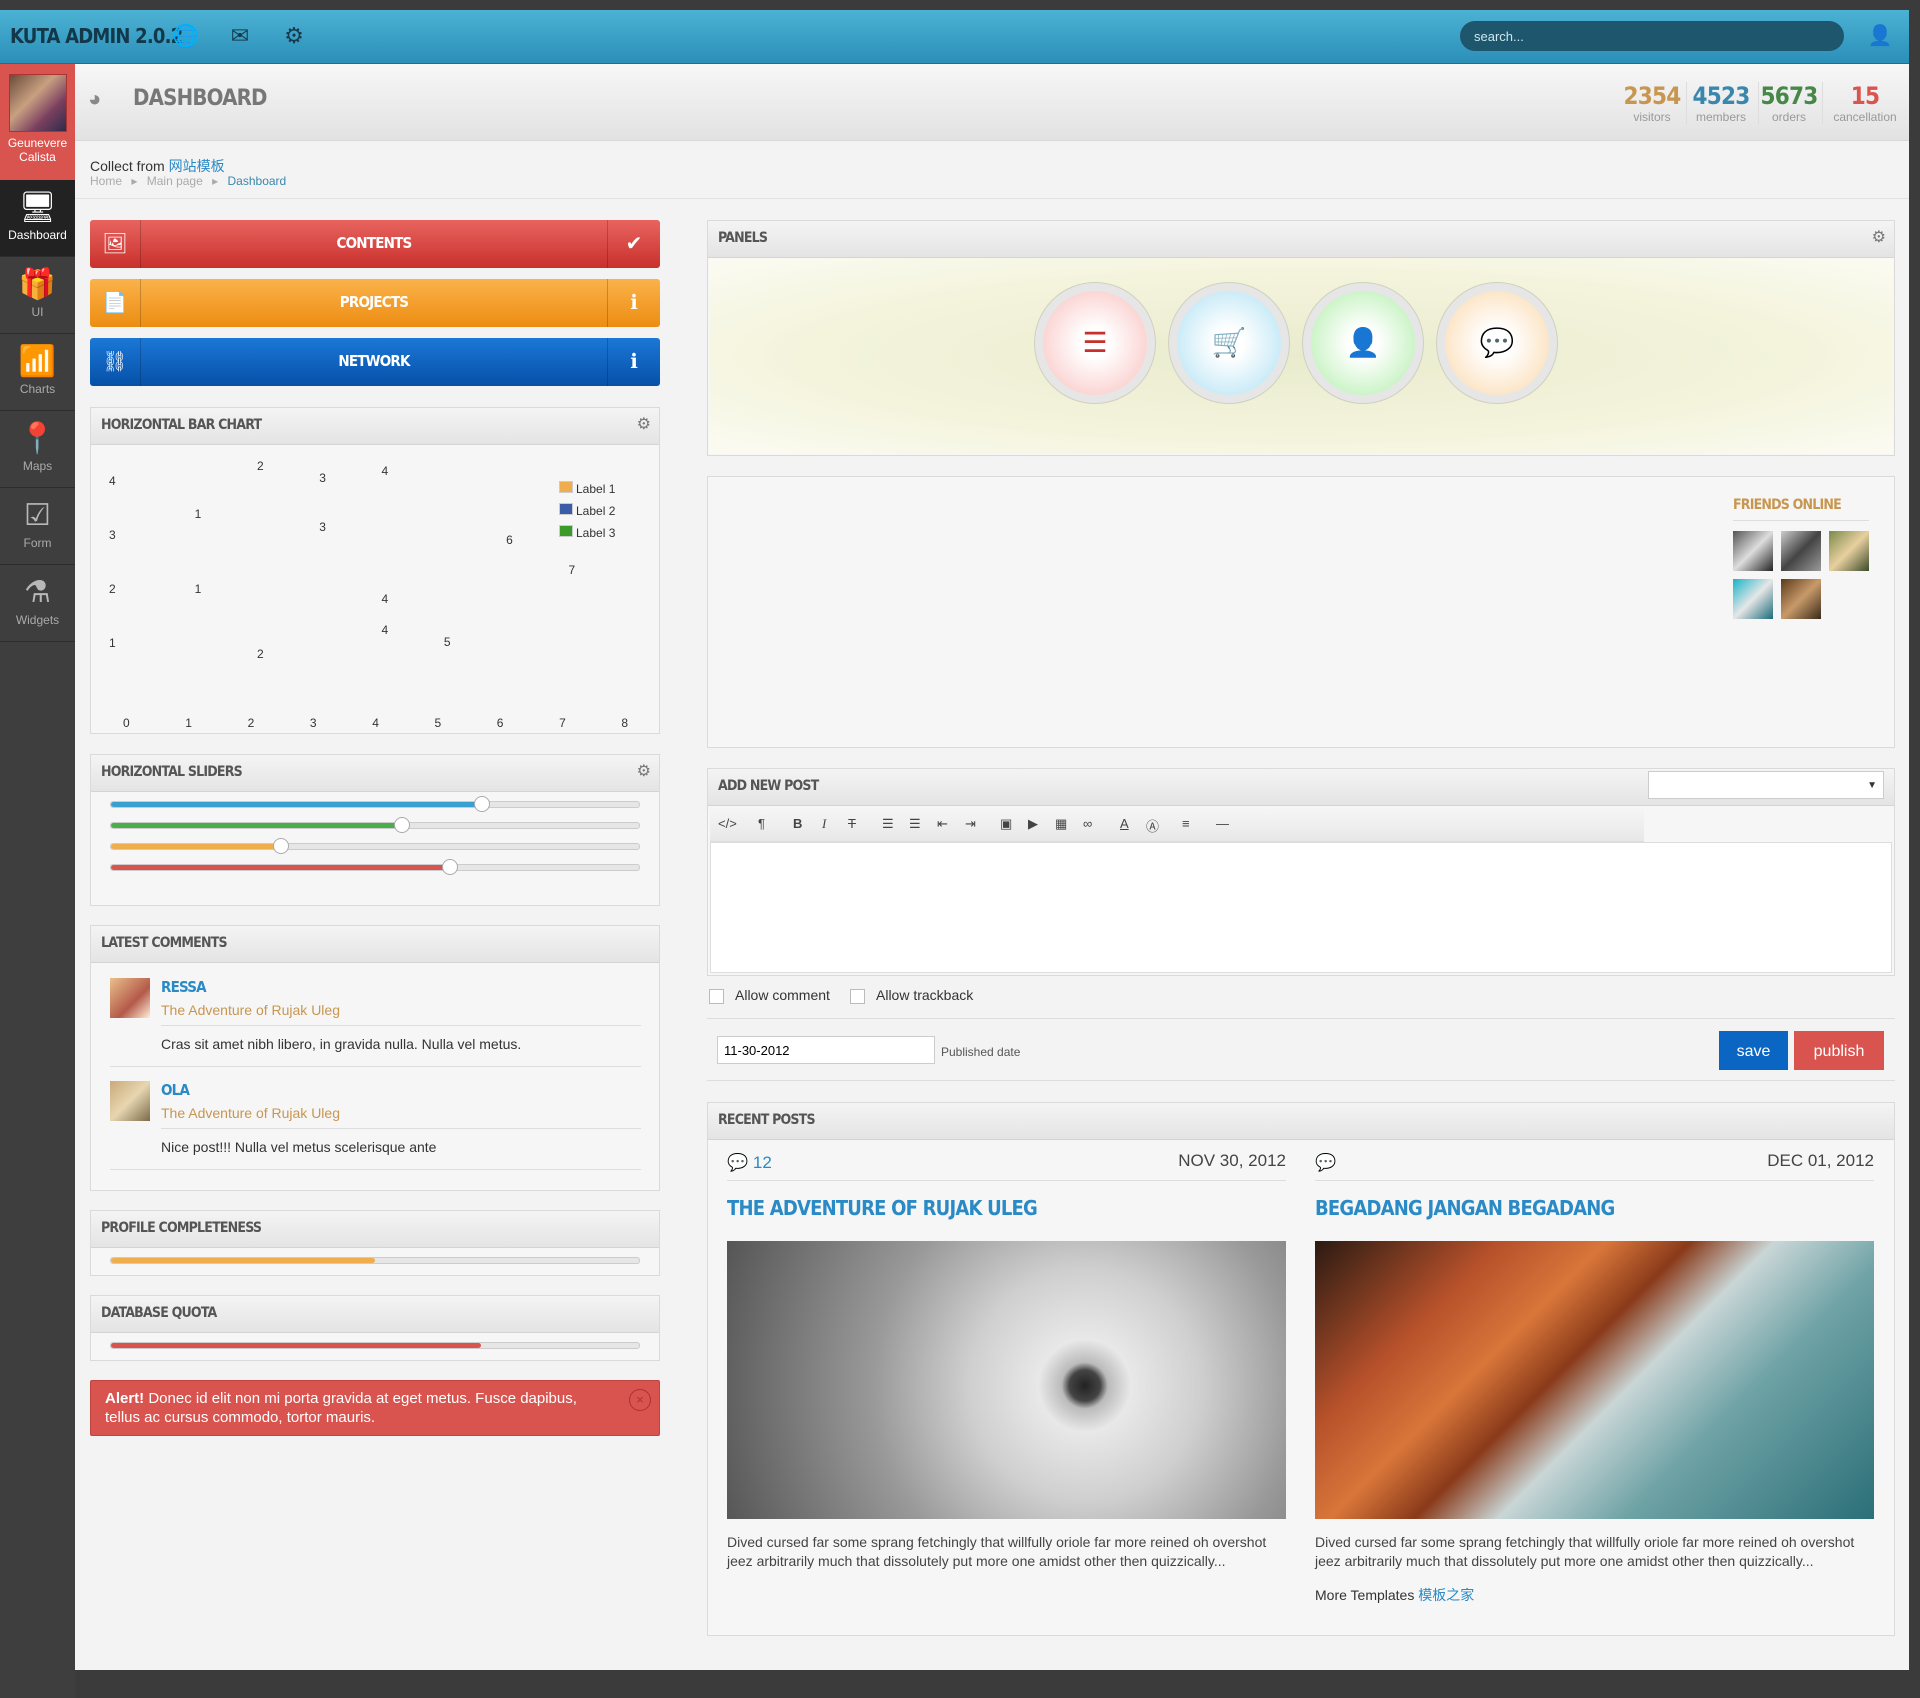 The height and width of the screenshot is (1698, 1920). I want to click on stat-visitors: 2354 visitors, so click(1652, 103).